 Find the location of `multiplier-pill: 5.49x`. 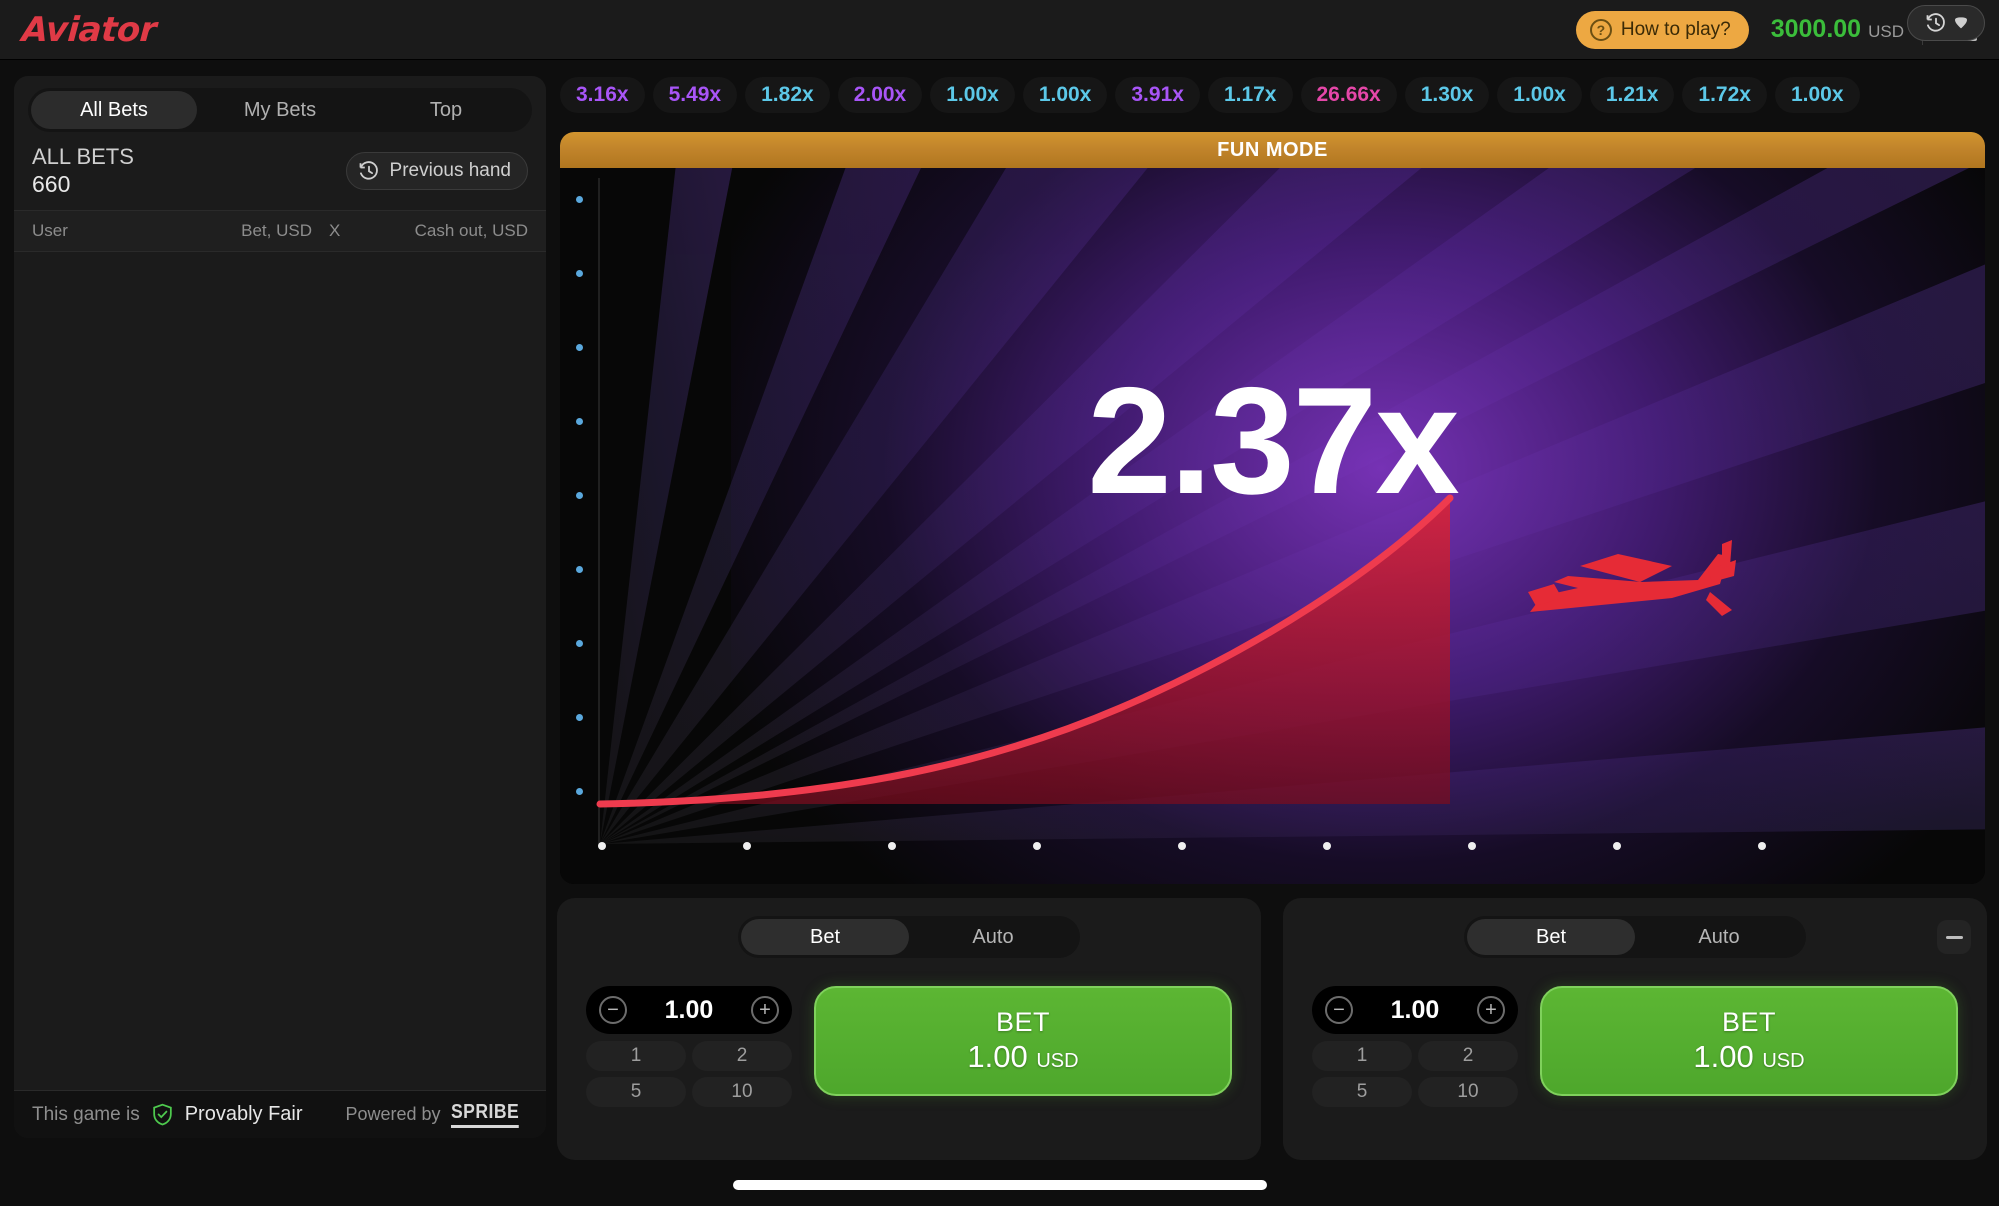

multiplier-pill: 5.49x is located at coordinates (695, 95).